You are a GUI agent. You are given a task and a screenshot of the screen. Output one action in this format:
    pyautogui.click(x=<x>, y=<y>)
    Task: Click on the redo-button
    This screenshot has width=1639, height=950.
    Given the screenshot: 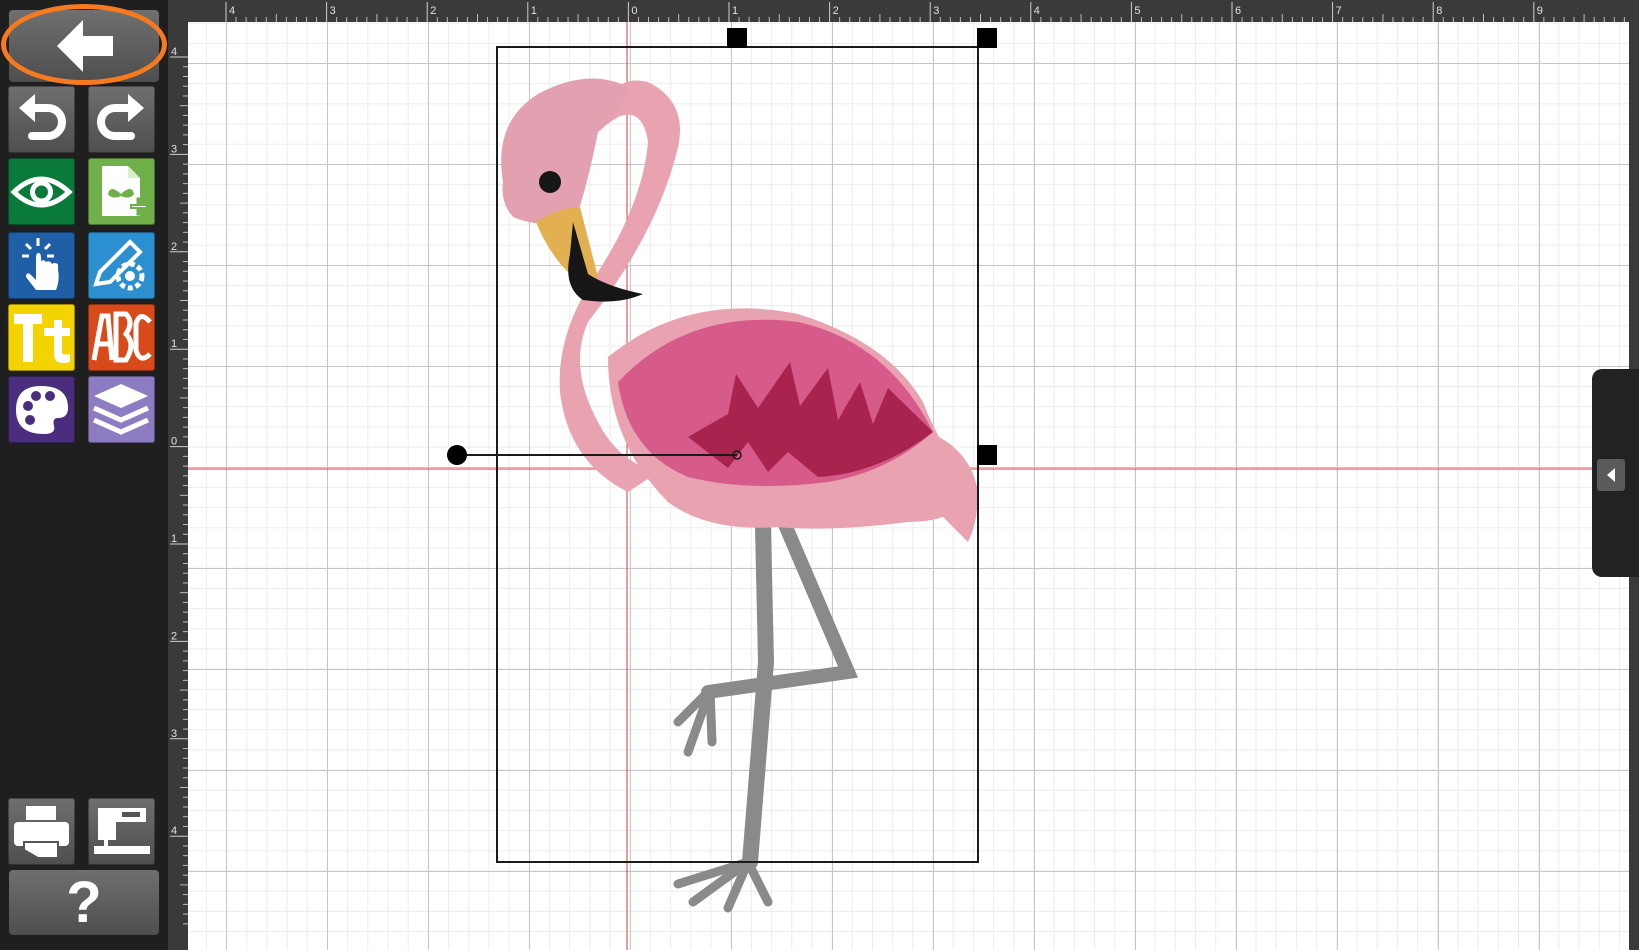 What is the action you would take?
    pyautogui.click(x=121, y=119)
    